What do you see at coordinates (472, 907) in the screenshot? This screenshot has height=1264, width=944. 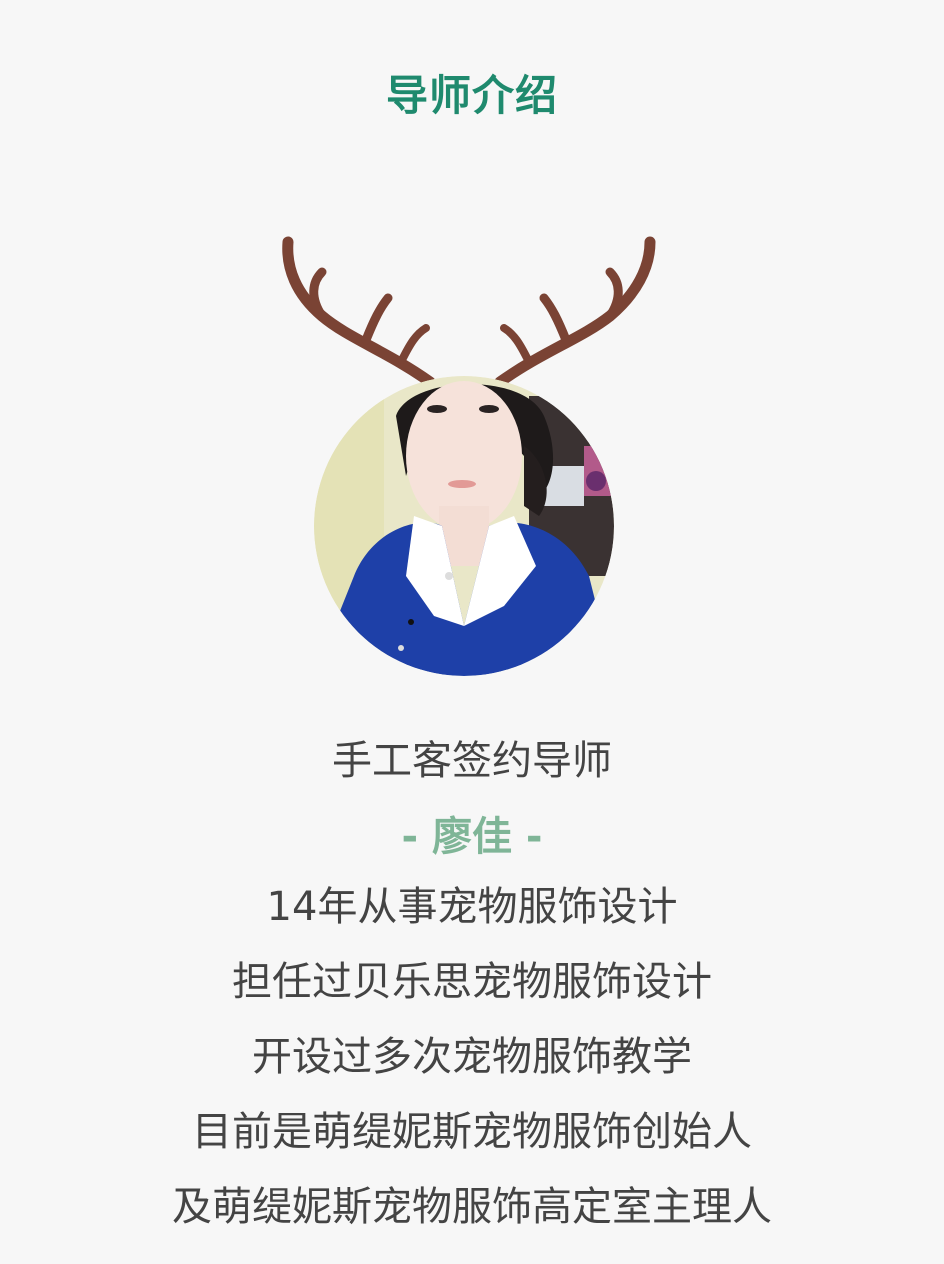 I see `bio-line: 14年从事宠物服饰设计` at bounding box center [472, 907].